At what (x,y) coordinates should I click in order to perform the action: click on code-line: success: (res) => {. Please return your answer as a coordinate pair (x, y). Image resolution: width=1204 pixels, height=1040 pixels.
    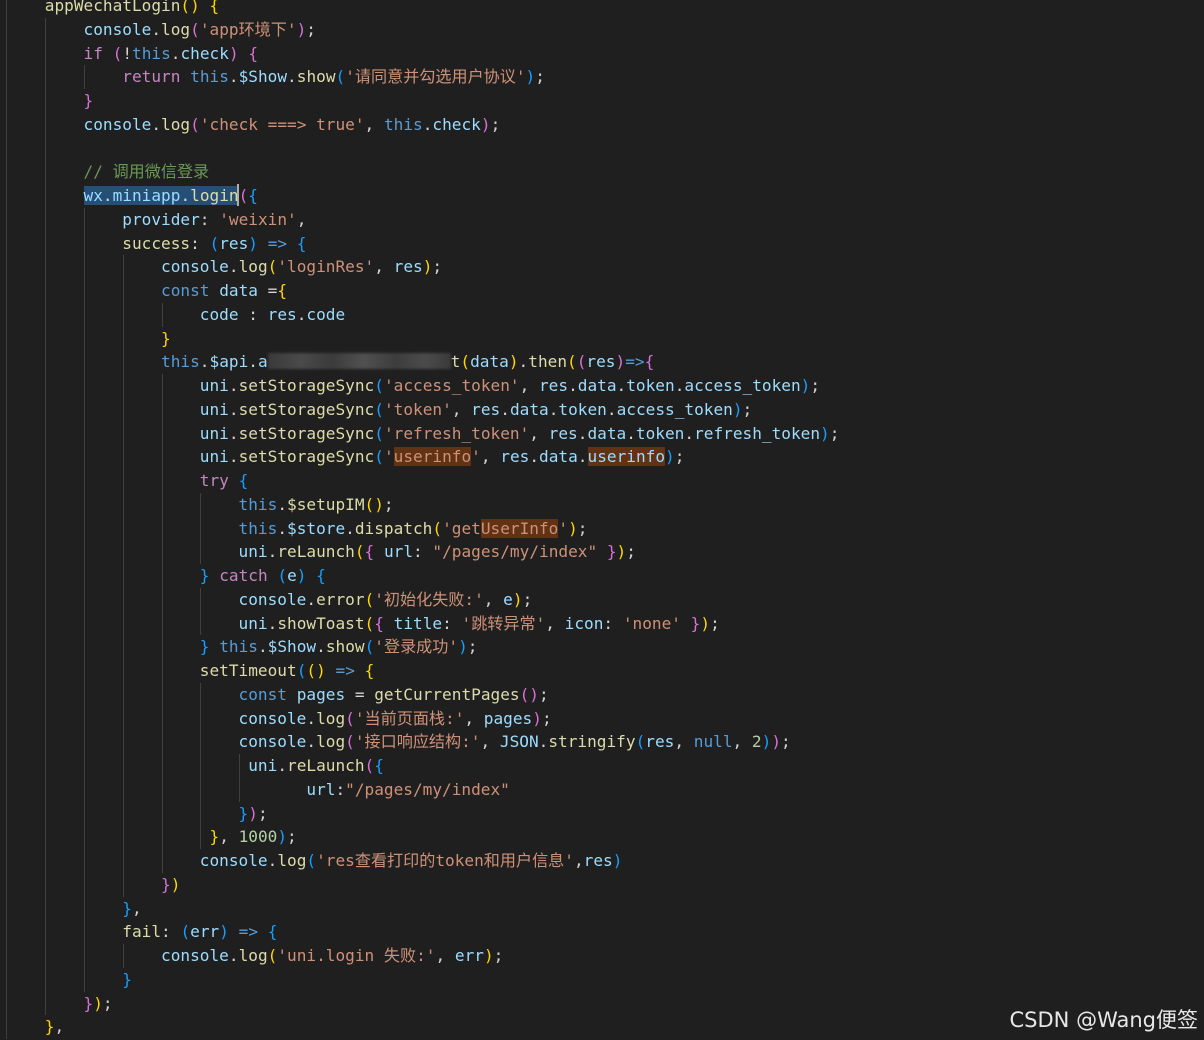
    Looking at the image, I should click on (156, 244).